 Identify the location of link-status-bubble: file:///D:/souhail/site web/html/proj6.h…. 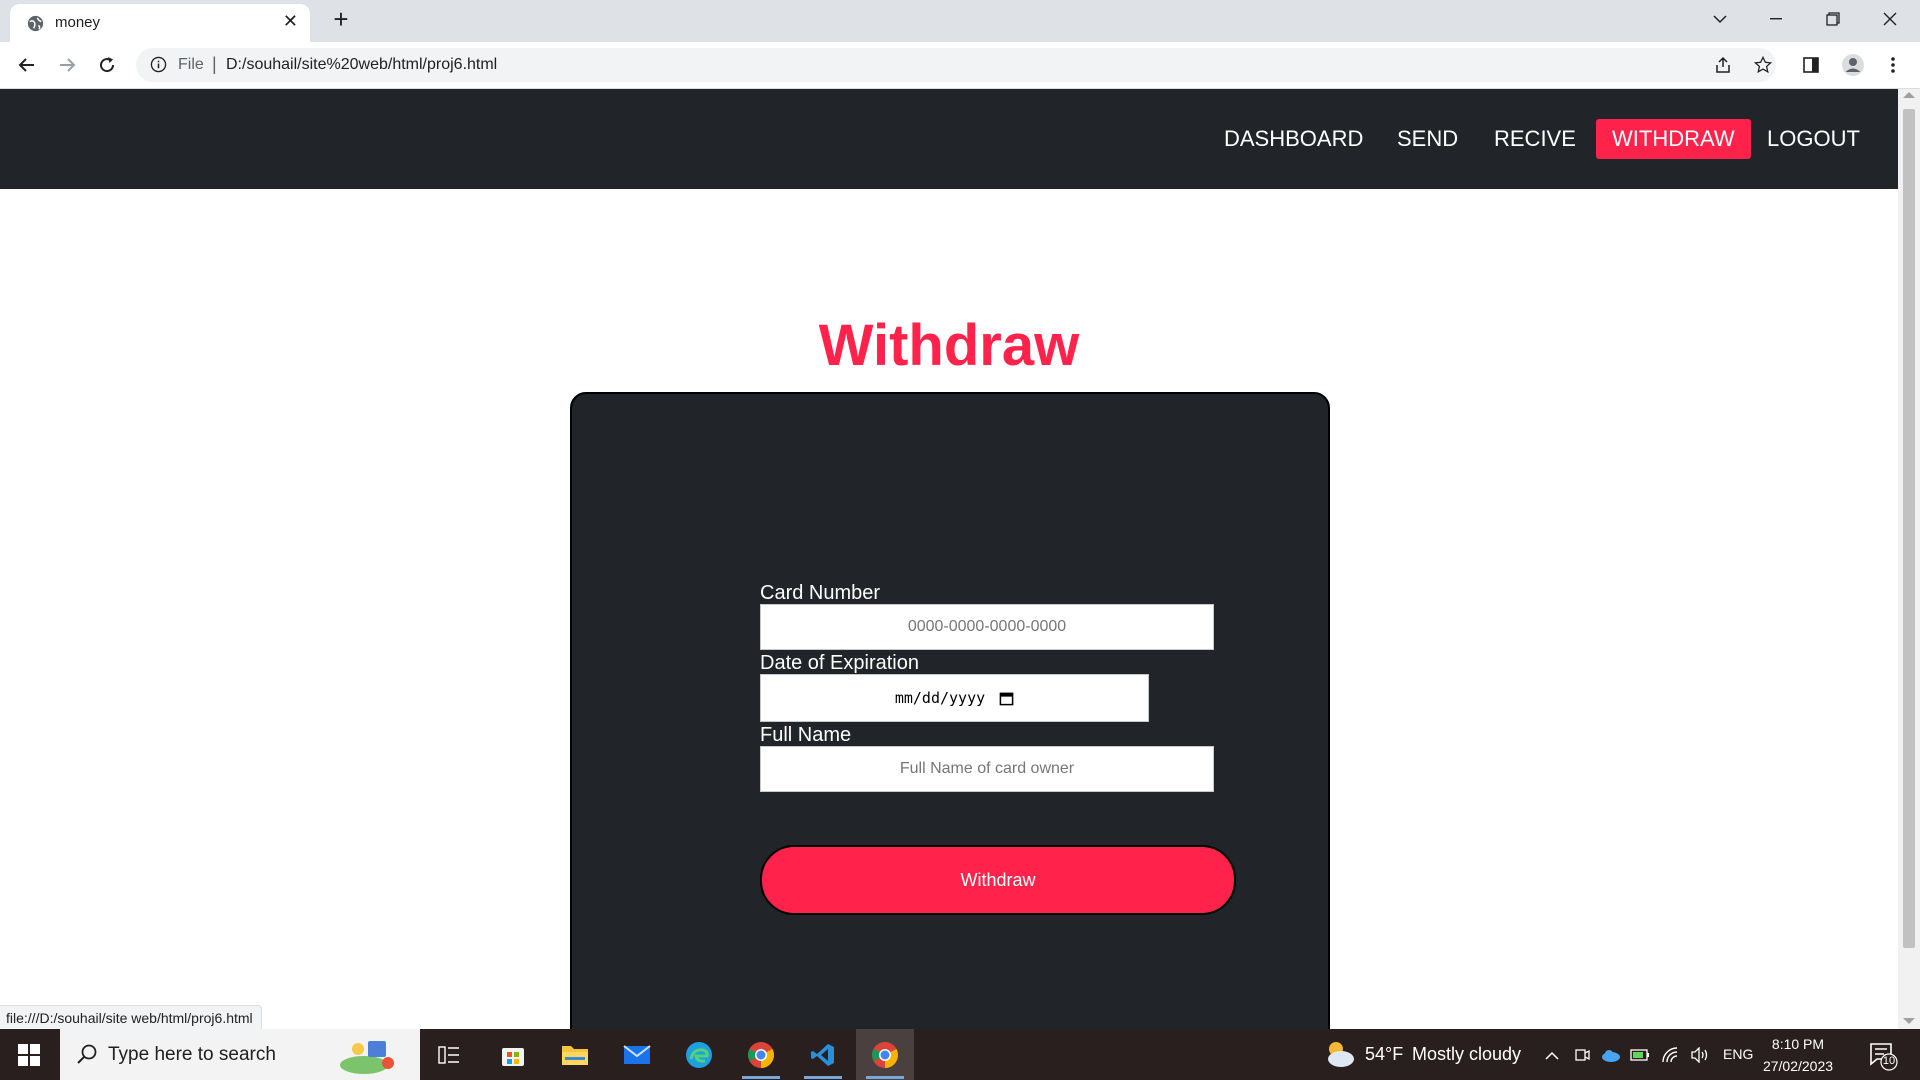
(131, 1017).